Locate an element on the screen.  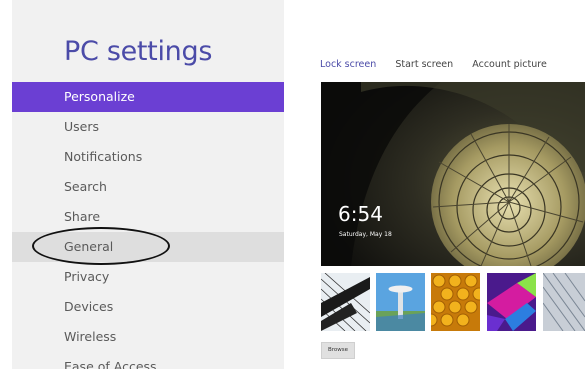
nav-item-users: Users is located at coordinates (148, 127).